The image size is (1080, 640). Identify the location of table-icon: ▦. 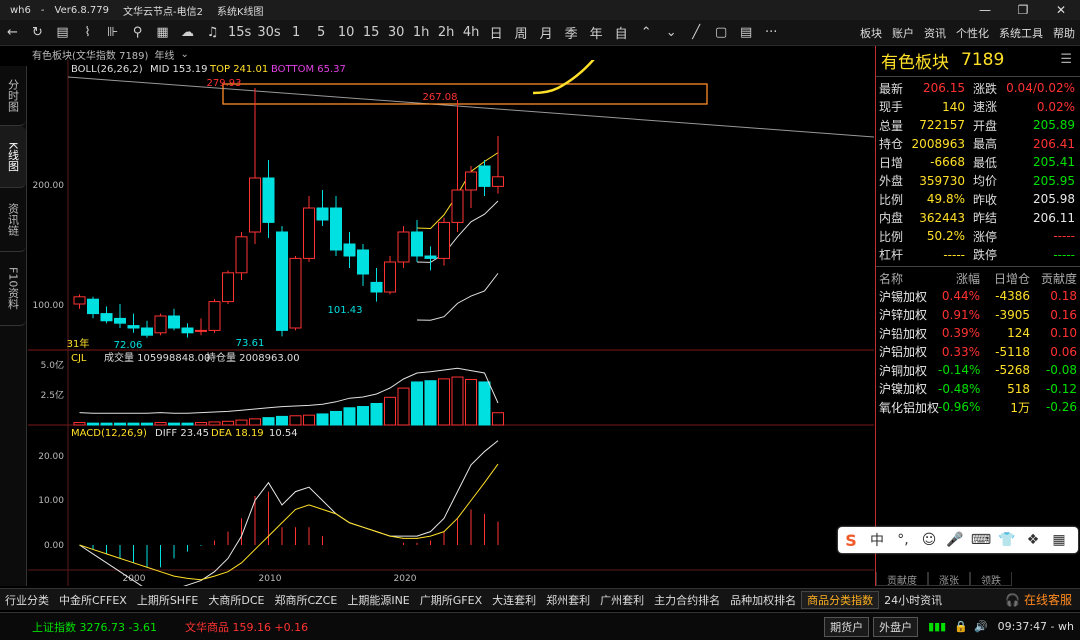
(162, 33).